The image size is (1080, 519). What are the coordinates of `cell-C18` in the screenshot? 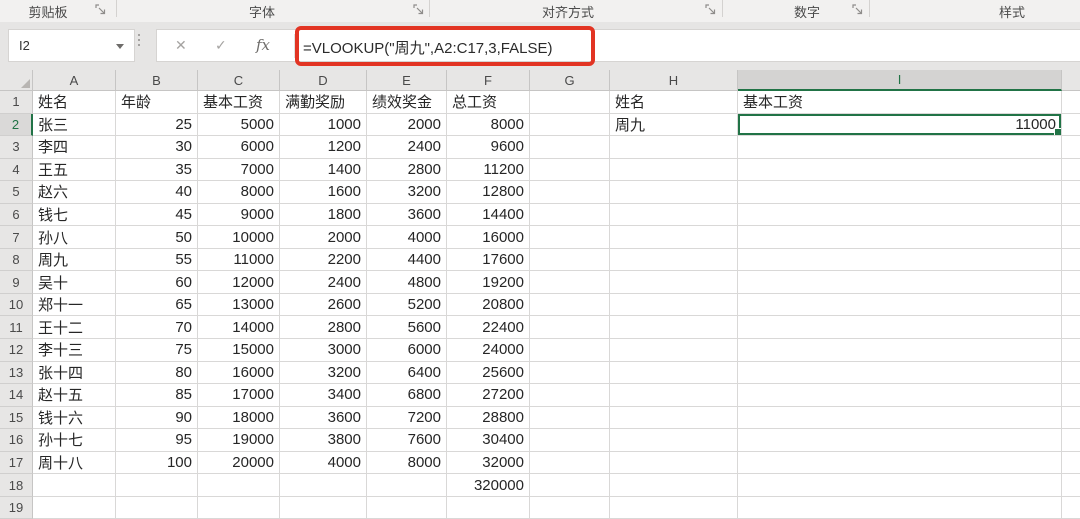 It's located at (239, 485).